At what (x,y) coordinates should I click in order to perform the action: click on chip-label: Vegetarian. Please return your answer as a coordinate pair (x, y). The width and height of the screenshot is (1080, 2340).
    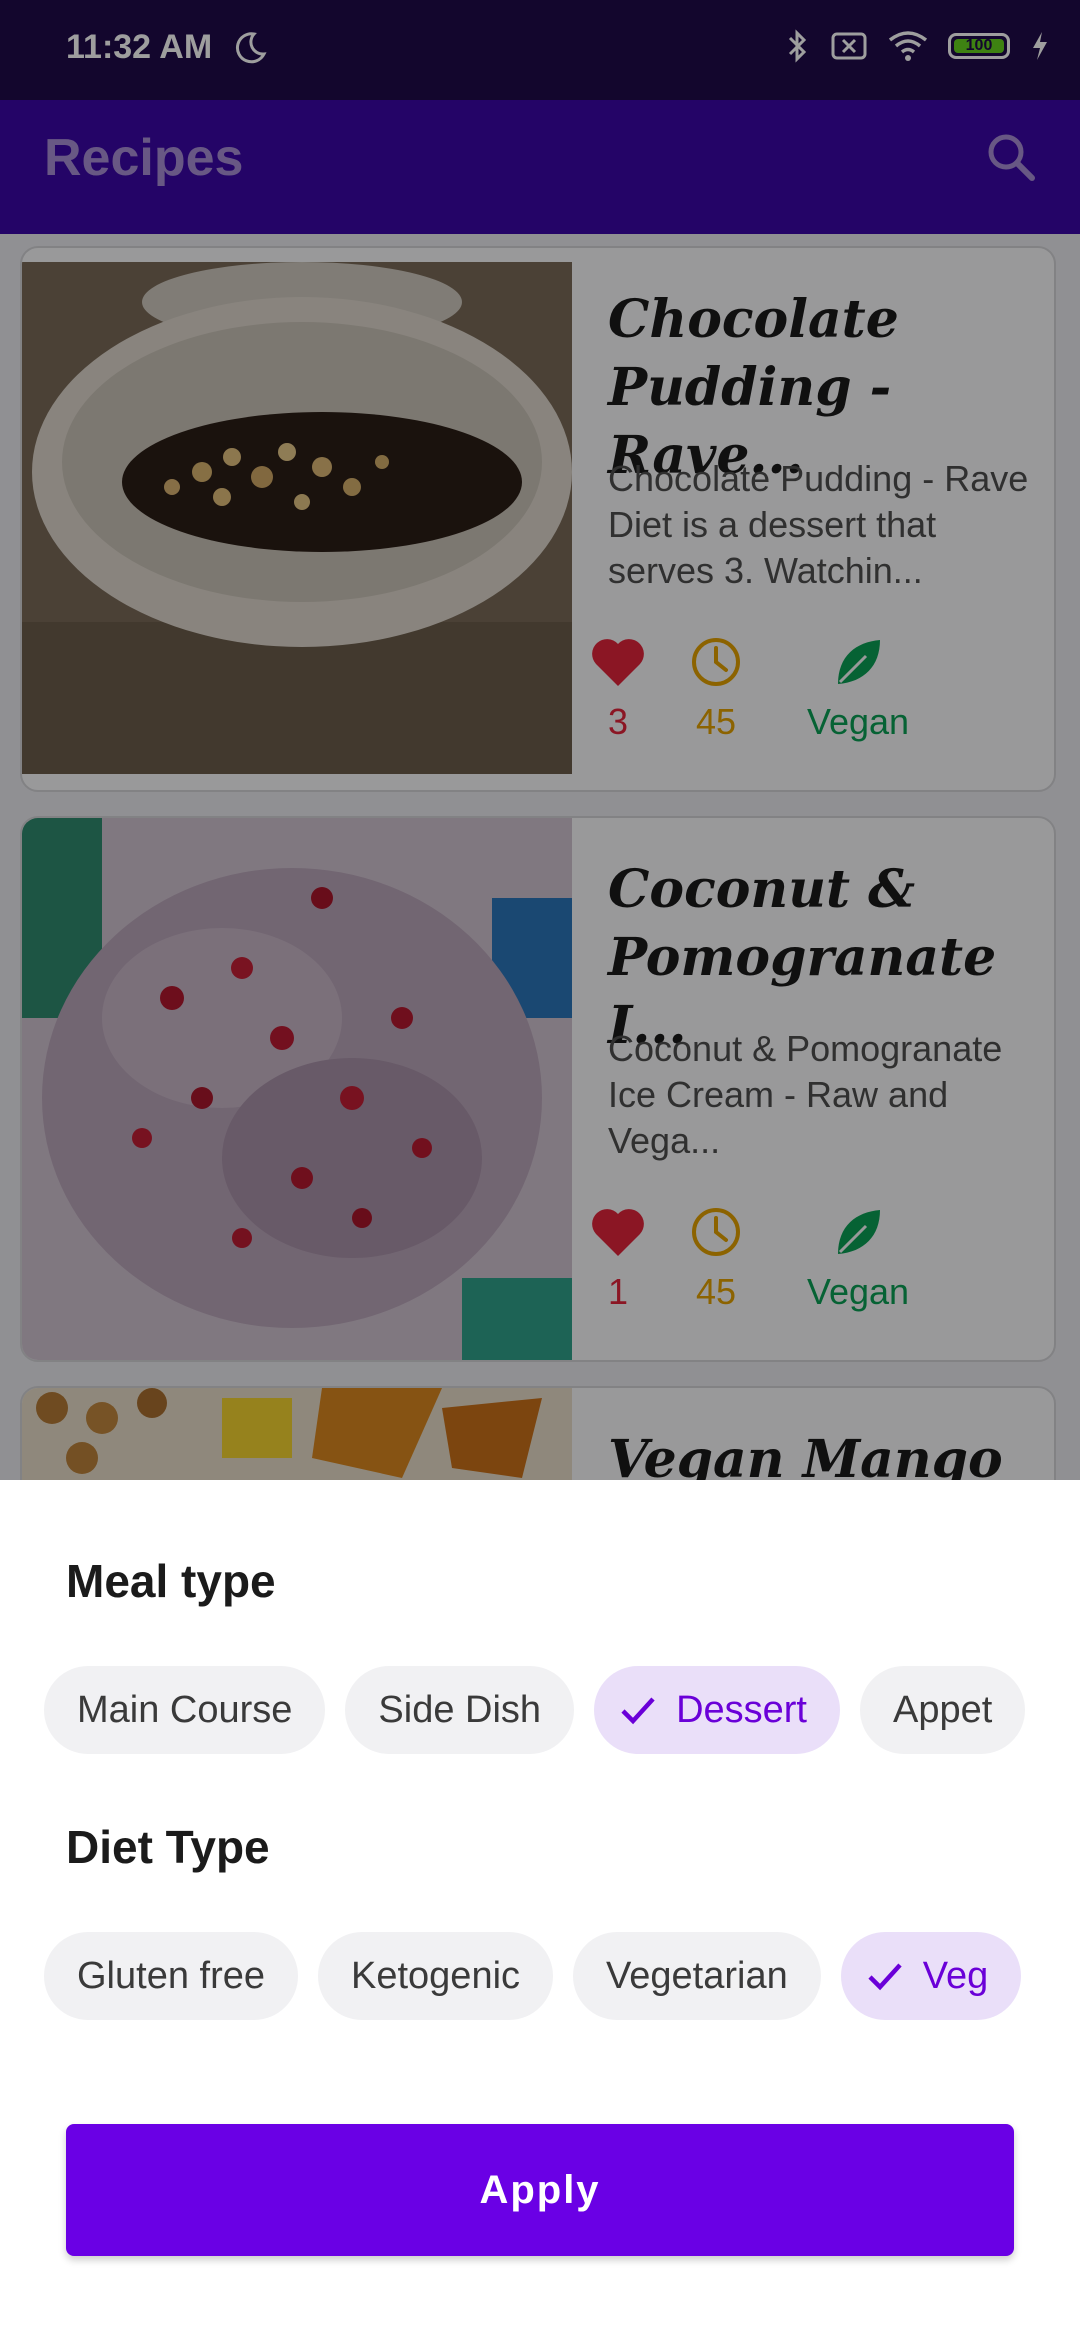
    Looking at the image, I should click on (697, 1975).